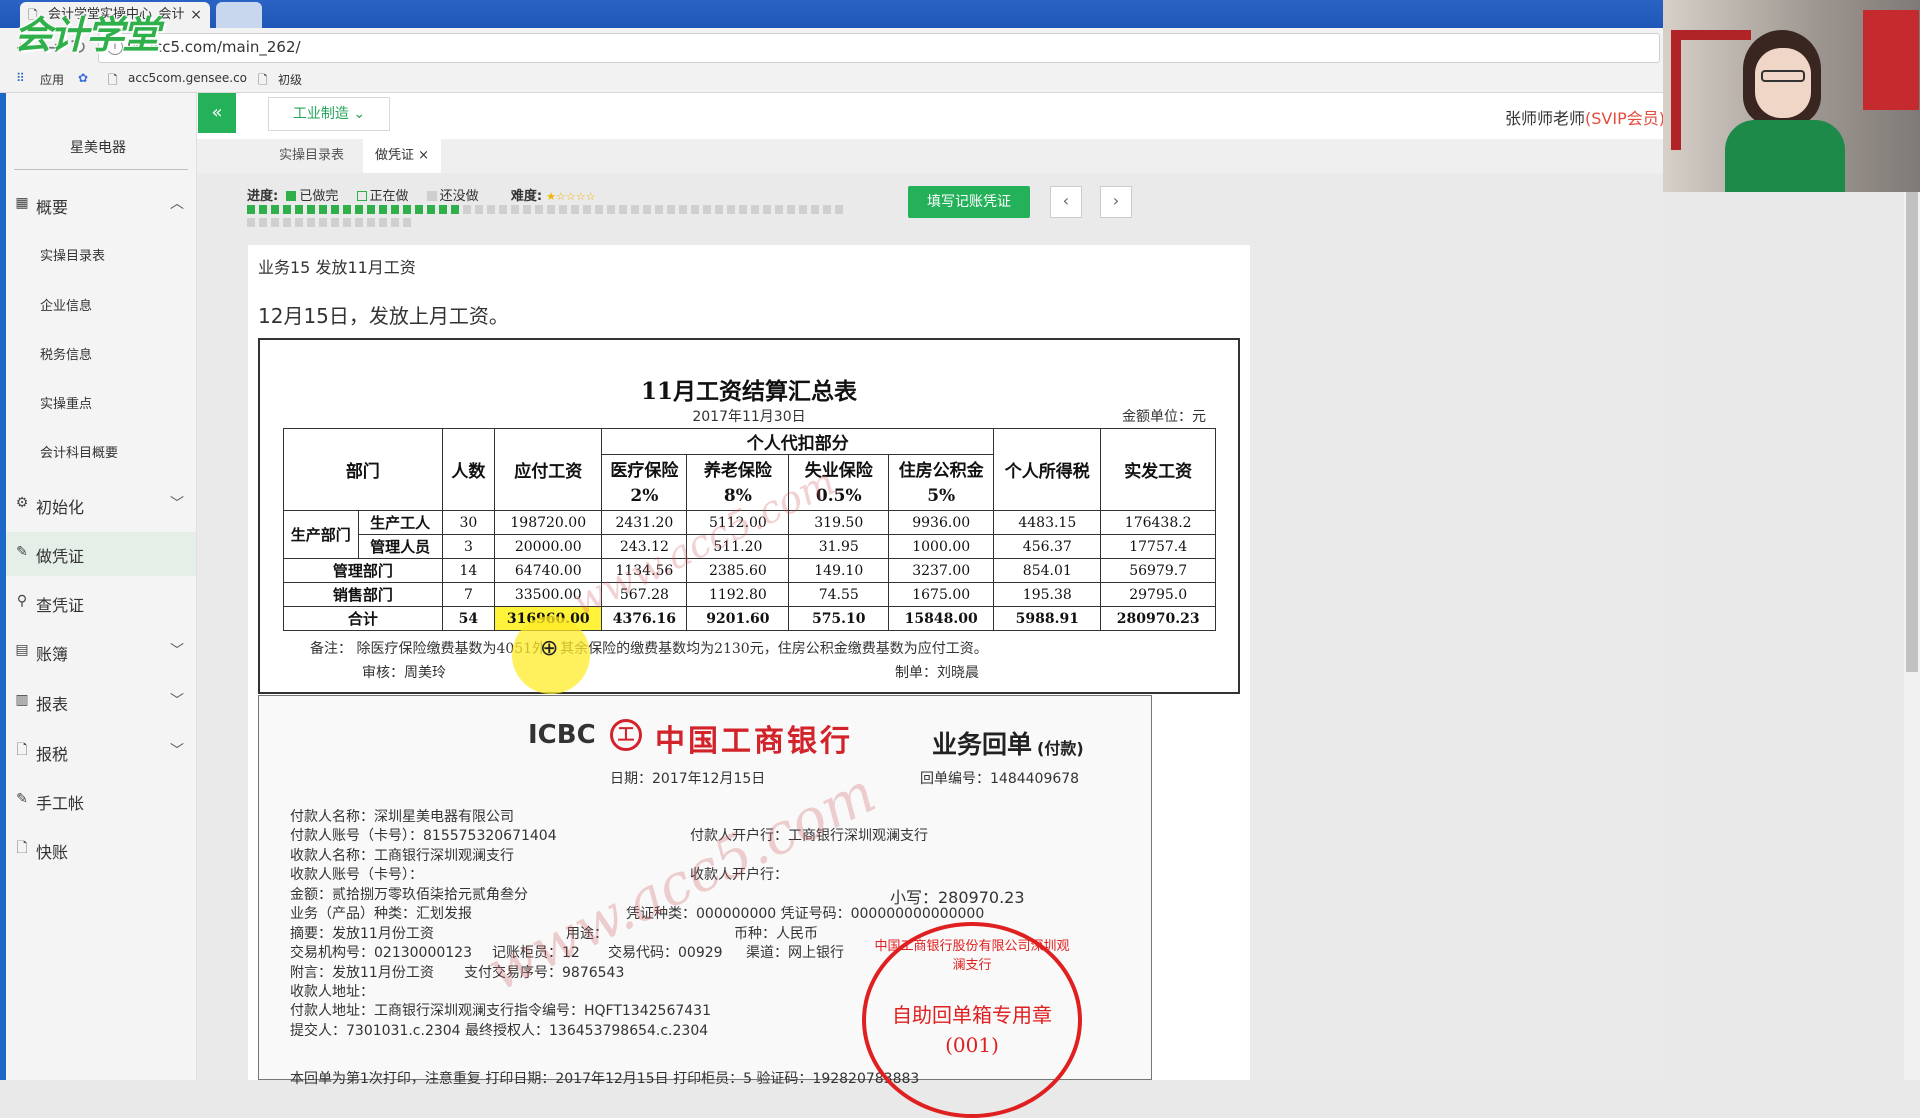 Image resolution: width=1920 pixels, height=1118 pixels. Describe the element at coordinates (60, 803) in the screenshot. I see `sidebar-item-label: 手工帐` at that location.